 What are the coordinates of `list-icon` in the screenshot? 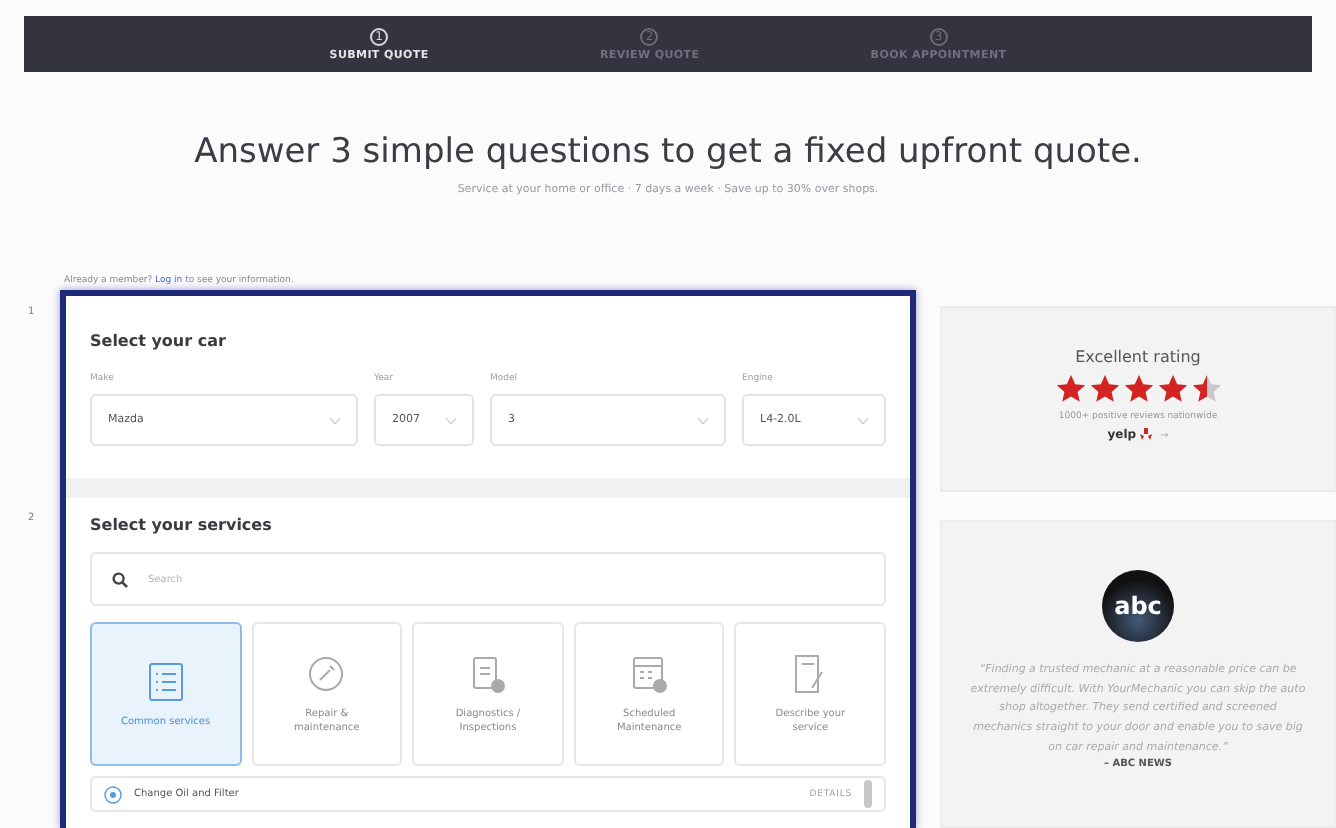 It's located at (165, 681).